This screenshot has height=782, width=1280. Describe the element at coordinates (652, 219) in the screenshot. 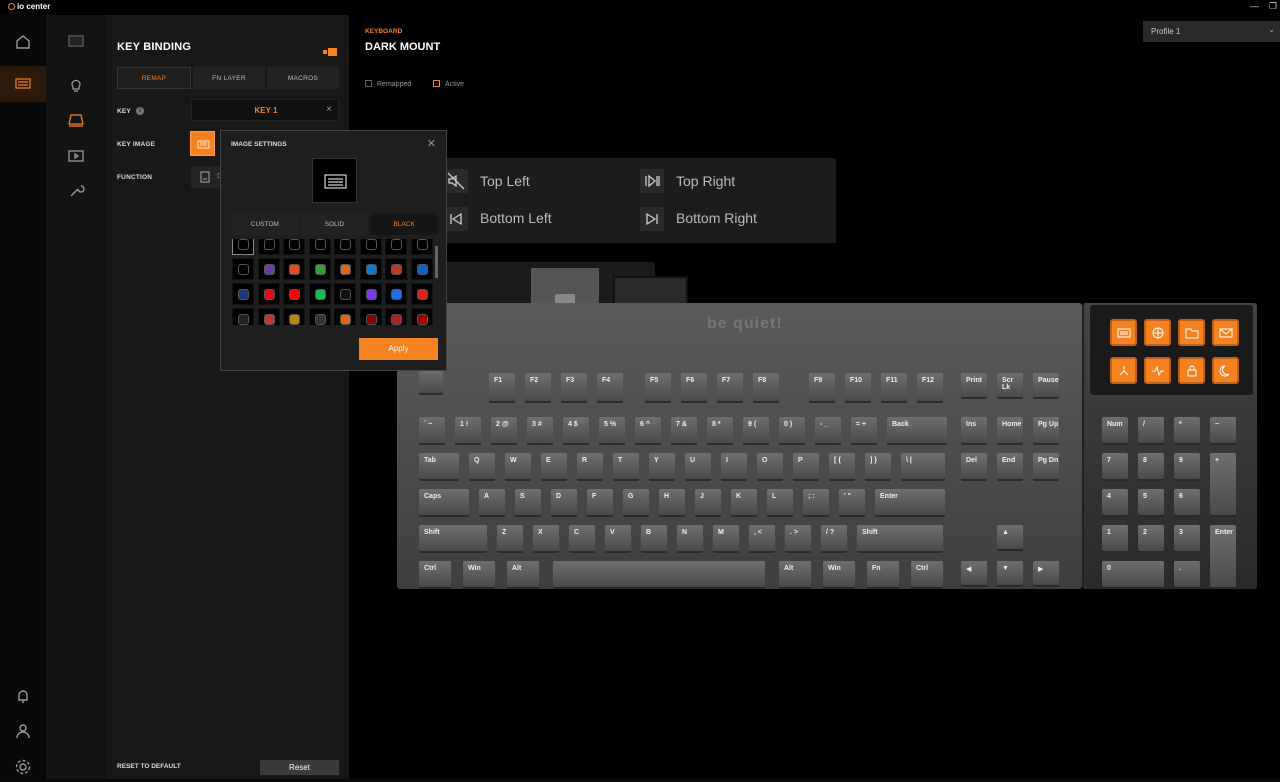

I see `next-track-icon` at that location.